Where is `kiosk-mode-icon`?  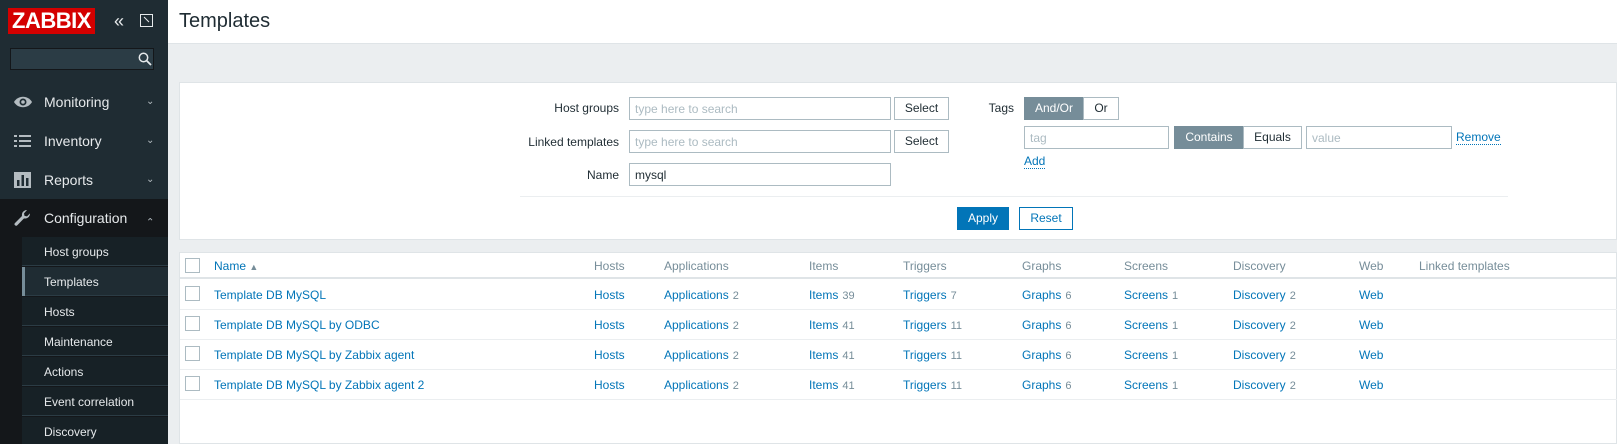
kiosk-mode-icon is located at coordinates (146, 20).